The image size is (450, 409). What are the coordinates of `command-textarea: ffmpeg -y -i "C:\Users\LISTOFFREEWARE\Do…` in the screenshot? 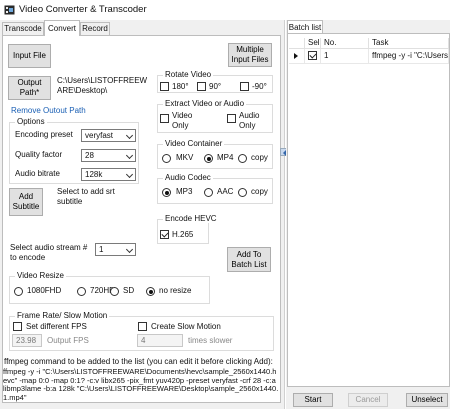 It's located at (141, 384).